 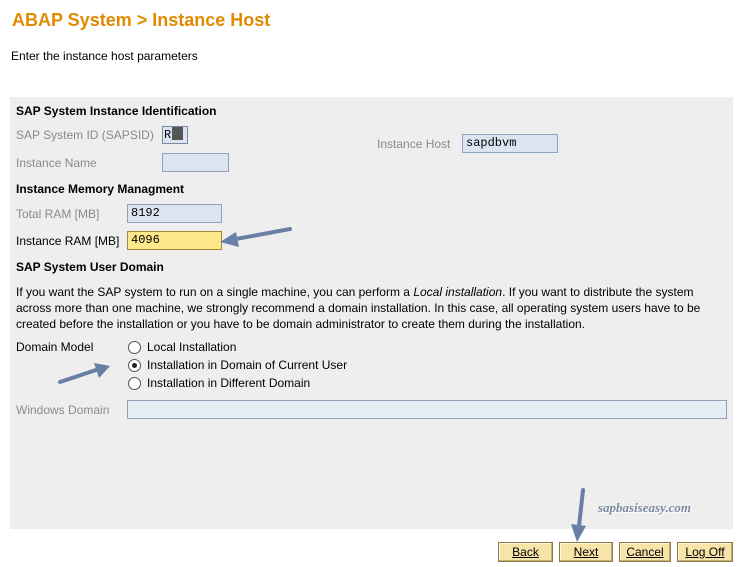 What do you see at coordinates (256, 237) in the screenshot?
I see `arrow-to-instance-ram` at bounding box center [256, 237].